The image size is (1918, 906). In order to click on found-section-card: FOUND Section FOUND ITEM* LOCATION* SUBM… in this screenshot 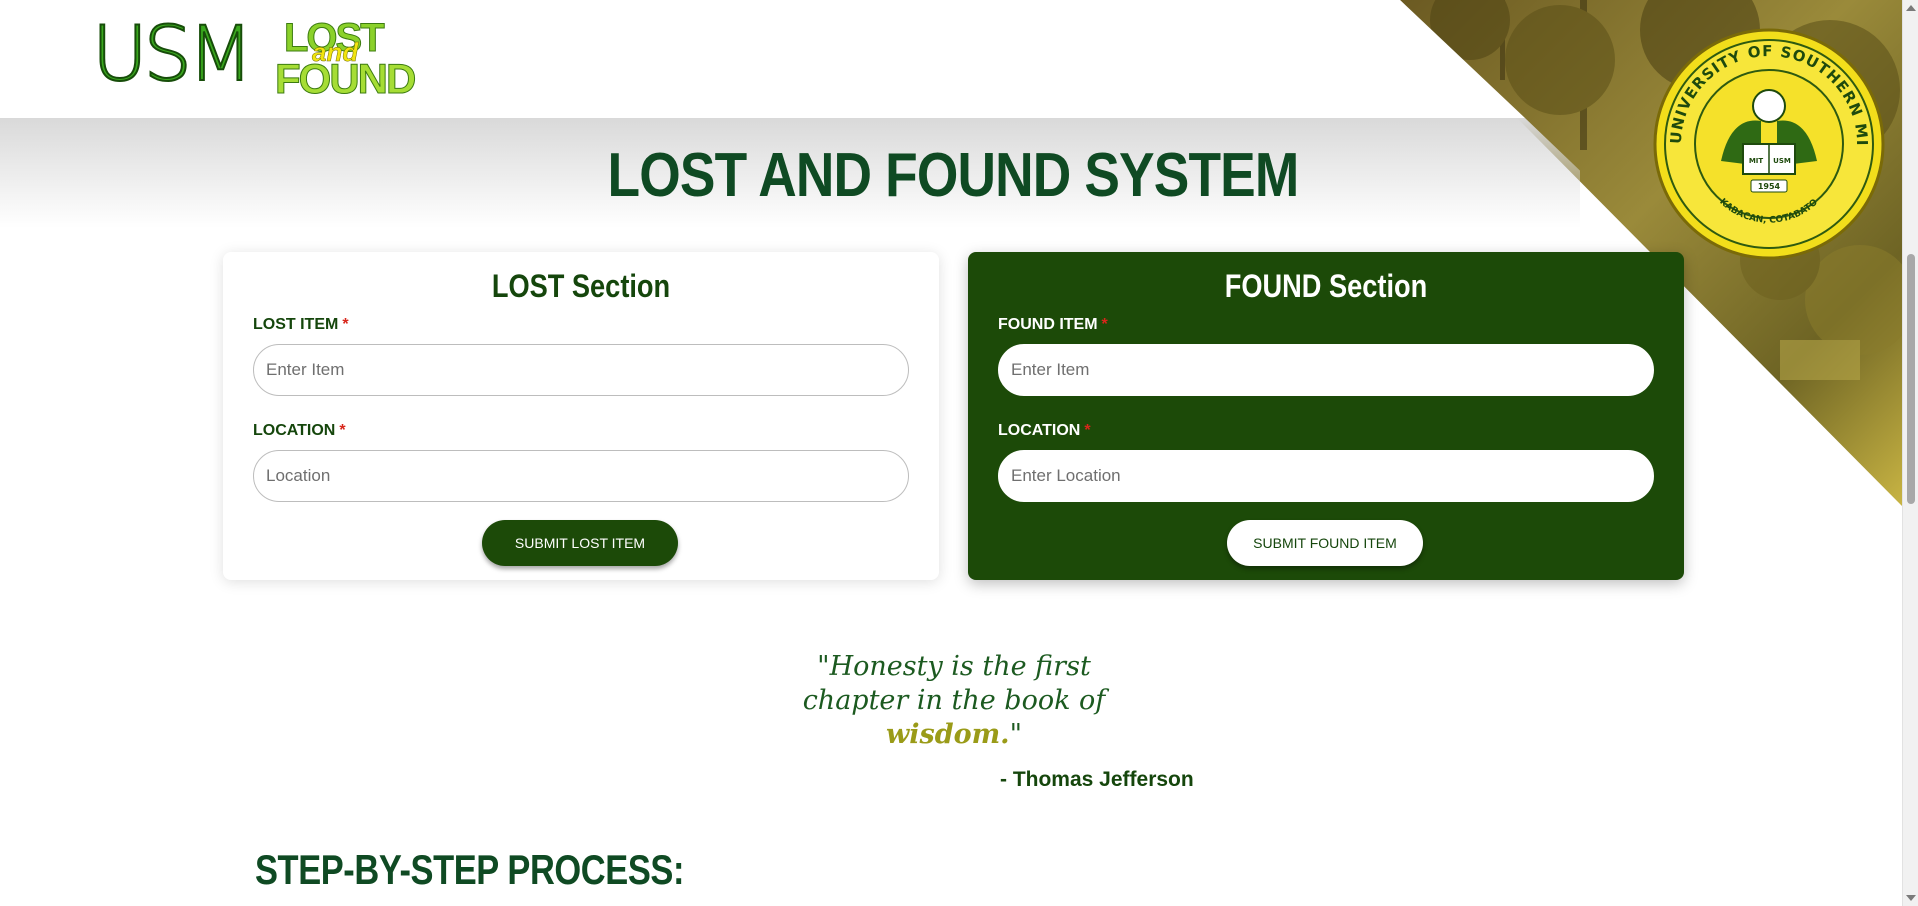, I will do `click(1326, 416)`.